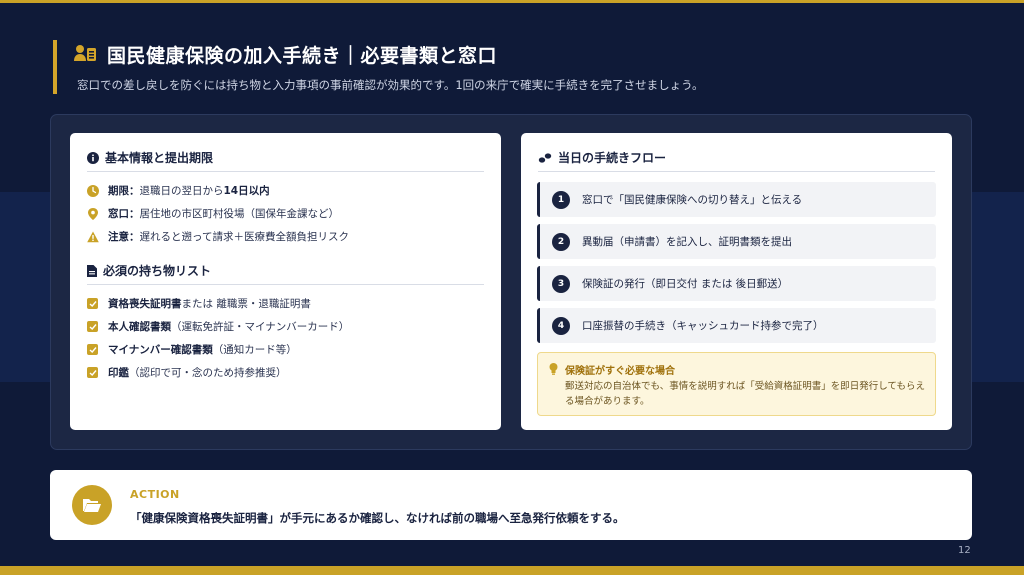 This screenshot has width=1024, height=575. Describe the element at coordinates (561, 325) in the screenshot. I see `step-number: 4` at that location.